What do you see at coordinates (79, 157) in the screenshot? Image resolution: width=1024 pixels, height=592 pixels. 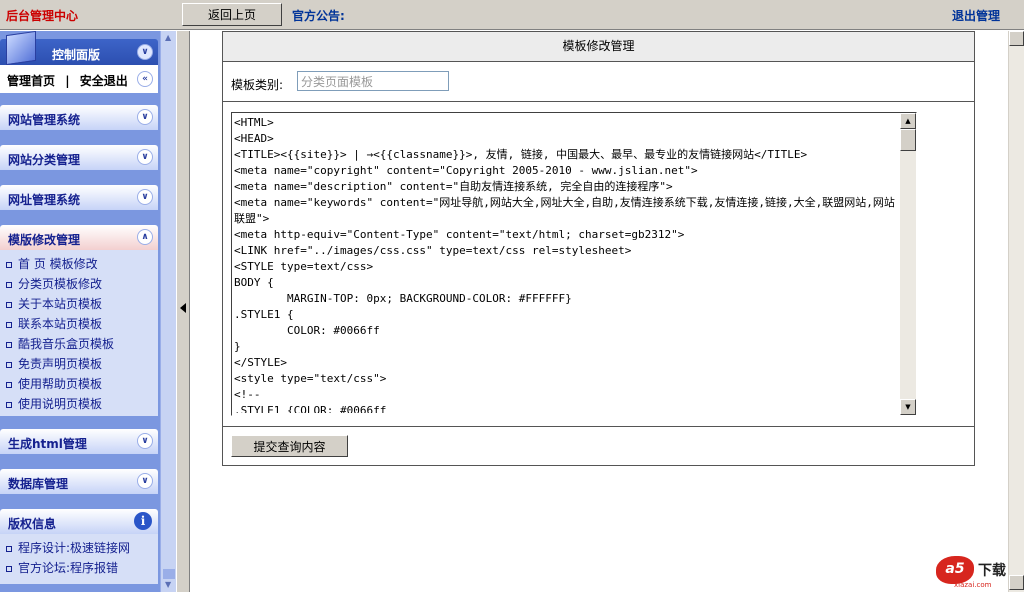 I see `sidebar-section-category-management: 网站分类管理 ∨` at bounding box center [79, 157].